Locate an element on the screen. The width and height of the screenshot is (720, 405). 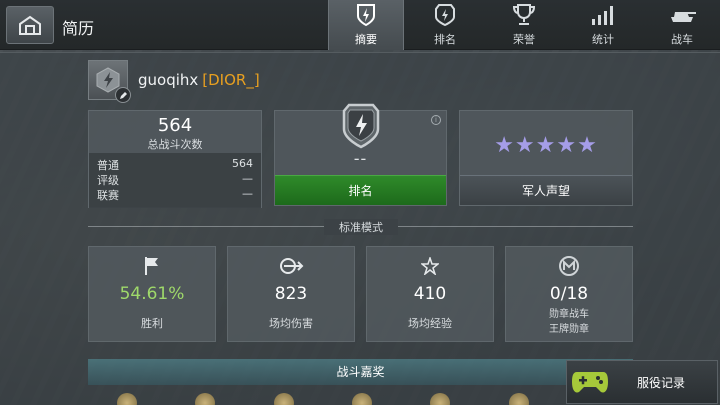
star-icon is located at coordinates (430, 266).